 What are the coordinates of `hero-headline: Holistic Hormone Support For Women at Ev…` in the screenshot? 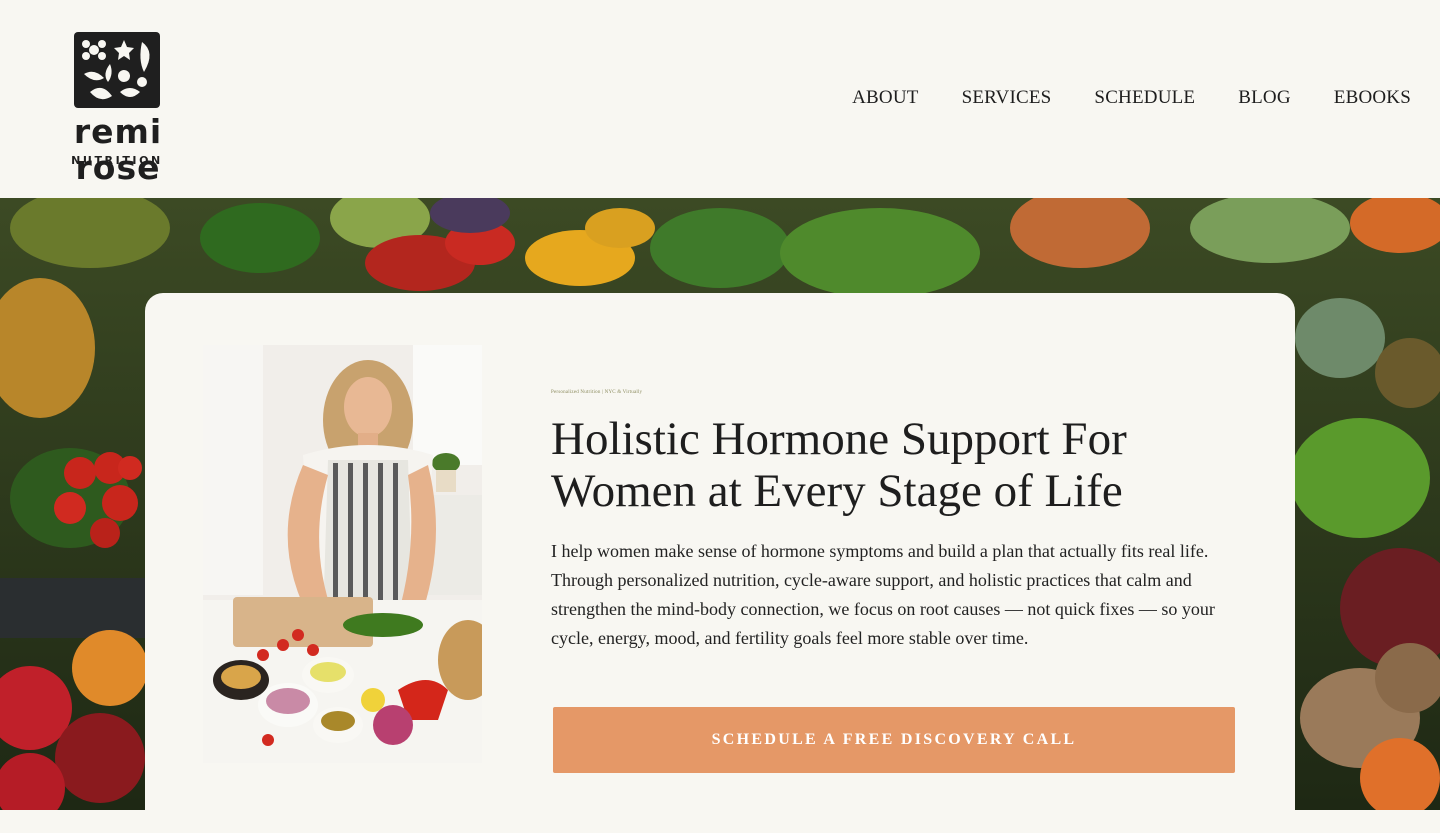 It's located at (839, 465).